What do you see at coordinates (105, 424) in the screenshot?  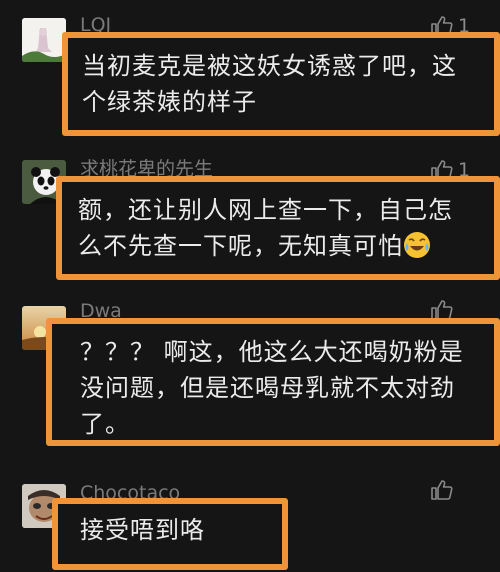 I see `comment-line: 了。` at bounding box center [105, 424].